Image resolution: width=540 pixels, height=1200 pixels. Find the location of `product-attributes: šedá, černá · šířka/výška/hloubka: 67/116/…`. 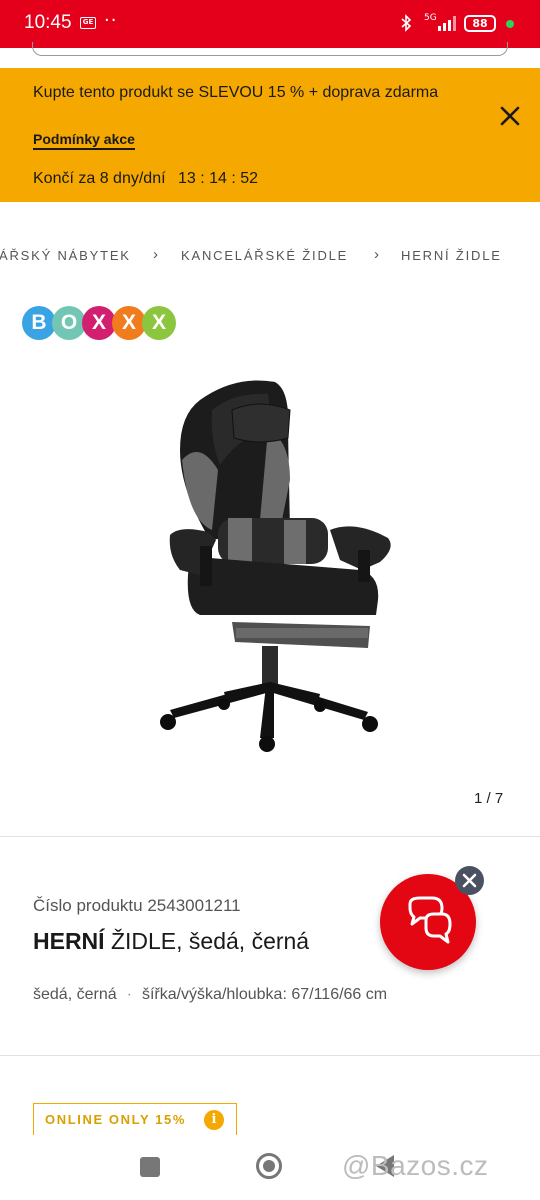

product-attributes: šedá, černá · šířka/výška/hloubka: 67/116/… is located at coordinates (210, 995).